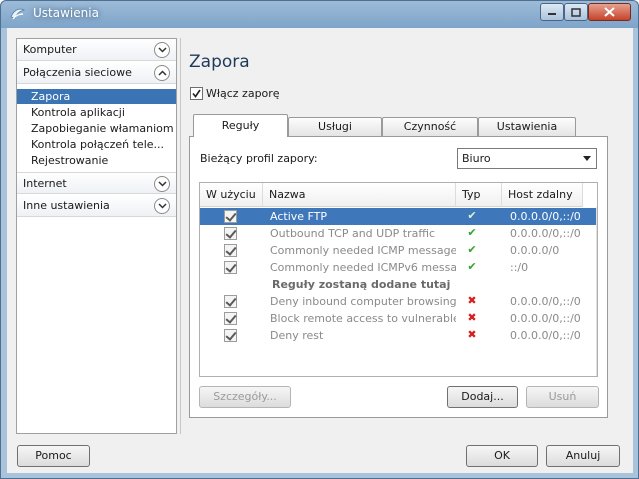  What do you see at coordinates (359, 195) in the screenshot?
I see `column-header-name: Nazwa` at bounding box center [359, 195].